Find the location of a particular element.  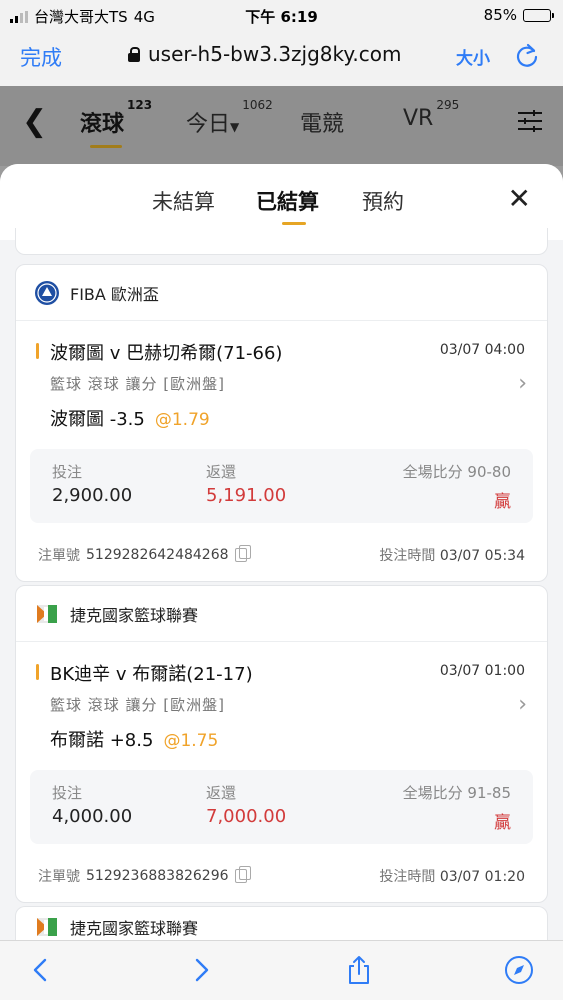

stake-value: 4,000.00 is located at coordinates (92, 816).